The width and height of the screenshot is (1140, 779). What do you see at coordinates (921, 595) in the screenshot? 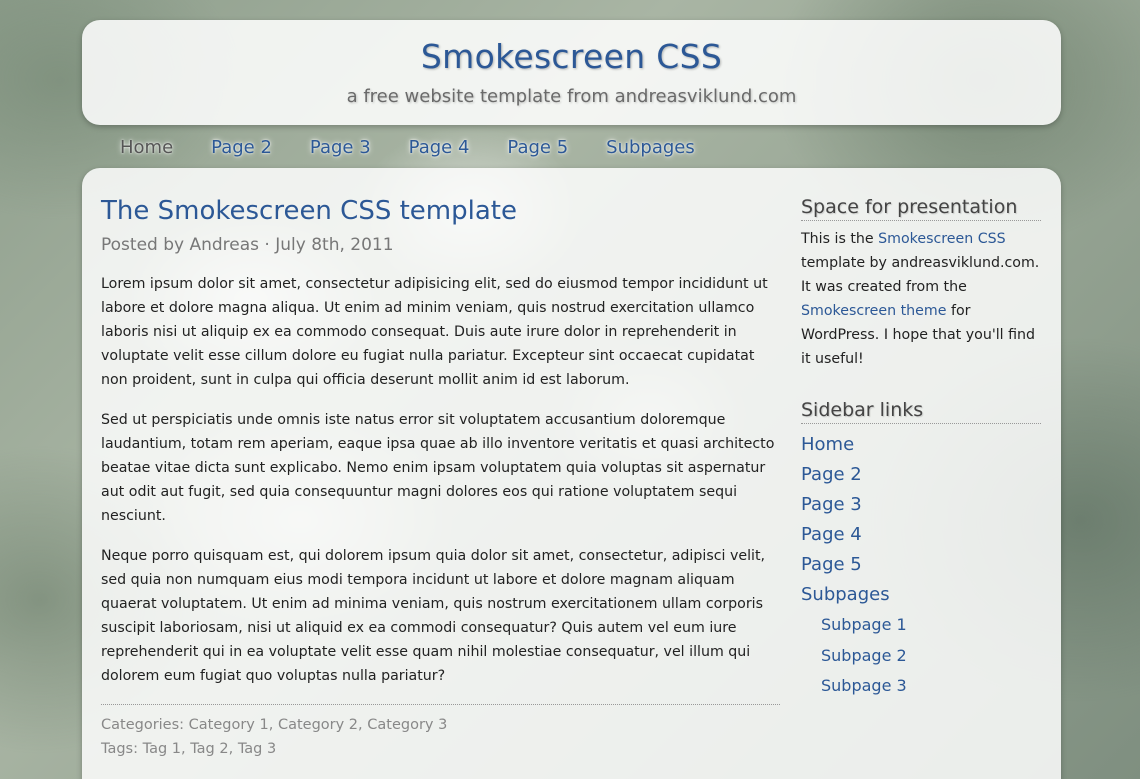
I see `sidebar-link-subpages: Subpages` at bounding box center [921, 595].